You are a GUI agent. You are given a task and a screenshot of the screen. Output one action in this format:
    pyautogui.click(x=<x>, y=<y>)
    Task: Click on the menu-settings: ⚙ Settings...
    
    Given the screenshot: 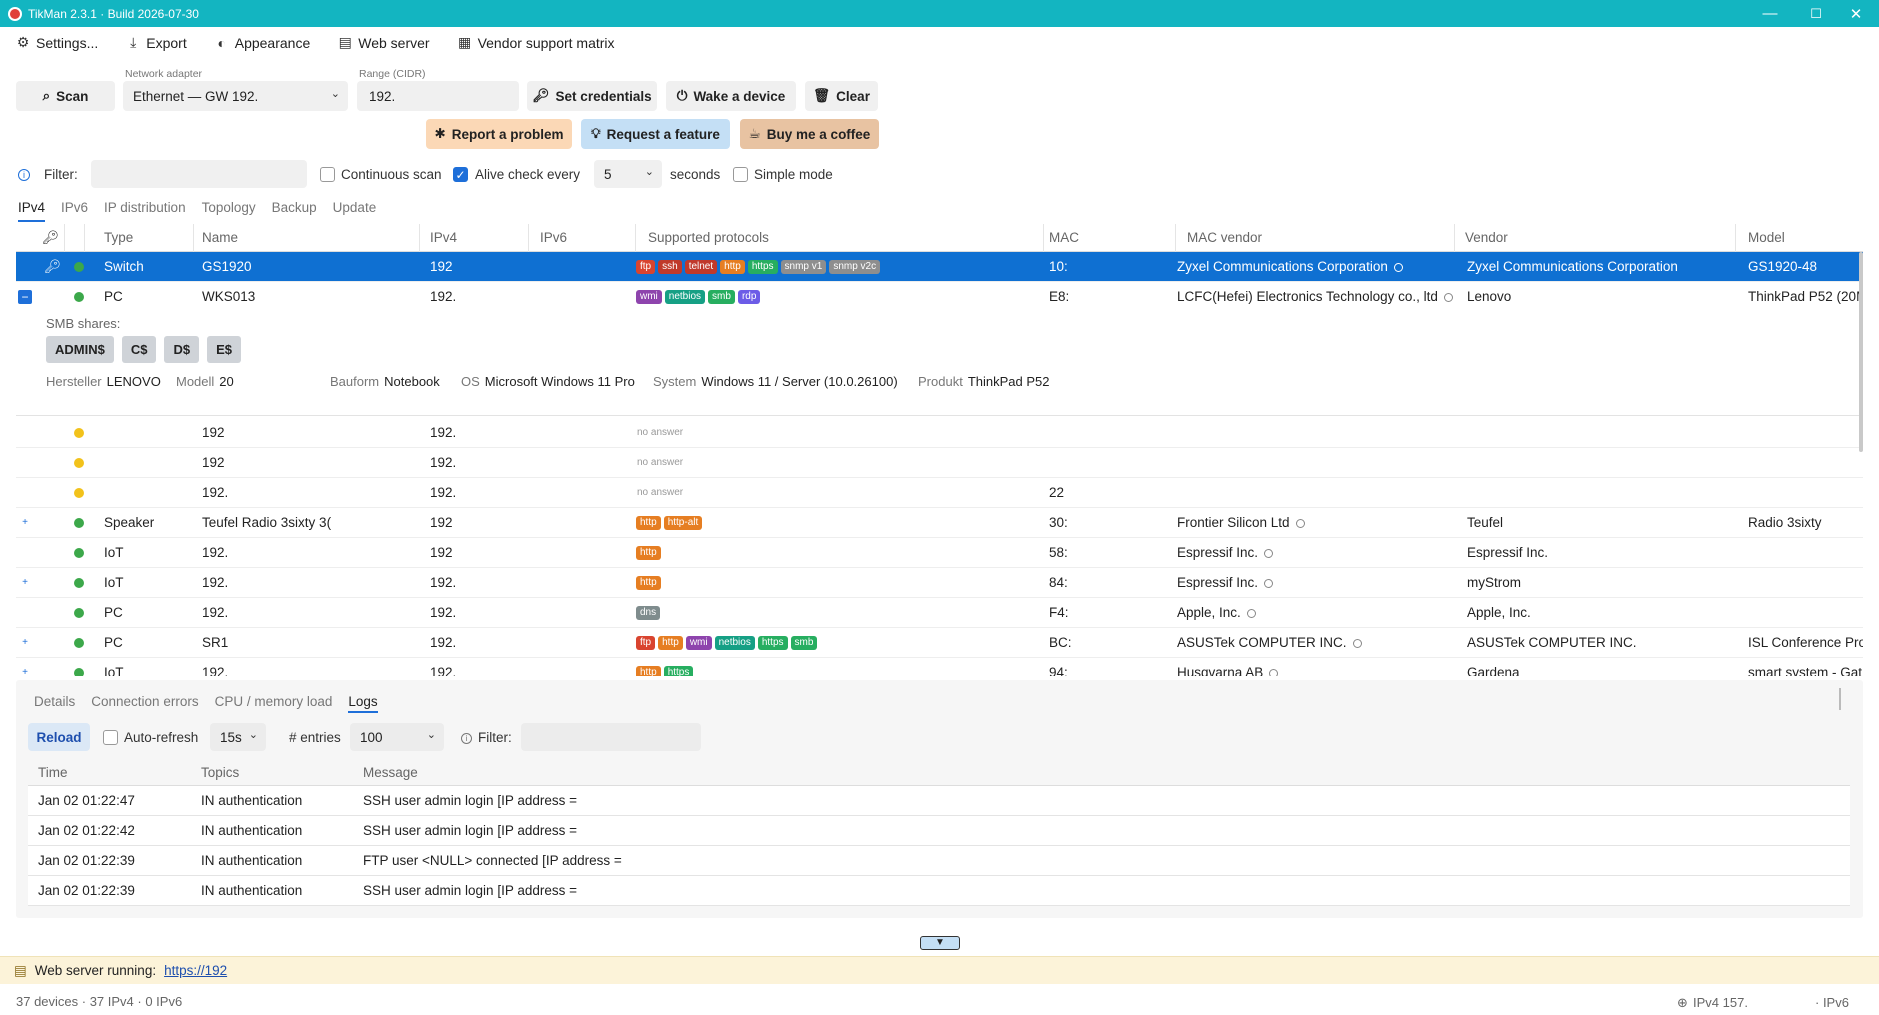 What is the action you would take?
    pyautogui.click(x=57, y=42)
    